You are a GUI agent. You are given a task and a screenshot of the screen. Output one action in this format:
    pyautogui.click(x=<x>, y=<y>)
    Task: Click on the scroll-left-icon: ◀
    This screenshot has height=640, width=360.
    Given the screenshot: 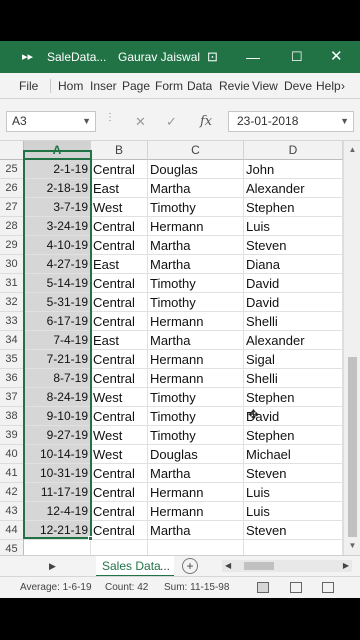 What is the action you would take?
    pyautogui.click(x=228, y=566)
    